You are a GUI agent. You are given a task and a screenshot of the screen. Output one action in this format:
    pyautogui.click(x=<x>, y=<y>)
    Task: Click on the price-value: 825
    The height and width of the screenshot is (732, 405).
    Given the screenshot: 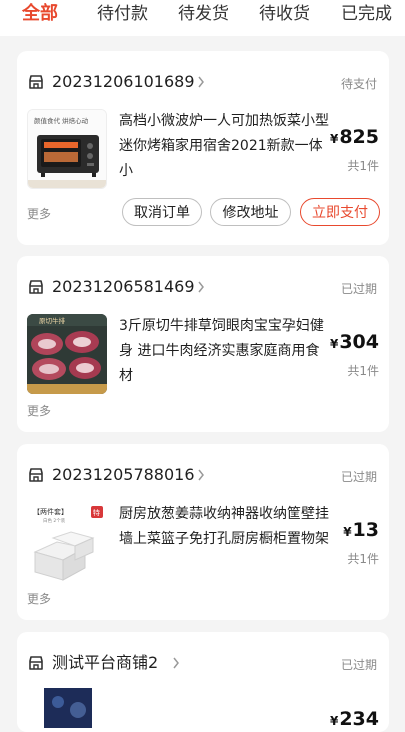 What is the action you would take?
    pyautogui.click(x=359, y=137)
    